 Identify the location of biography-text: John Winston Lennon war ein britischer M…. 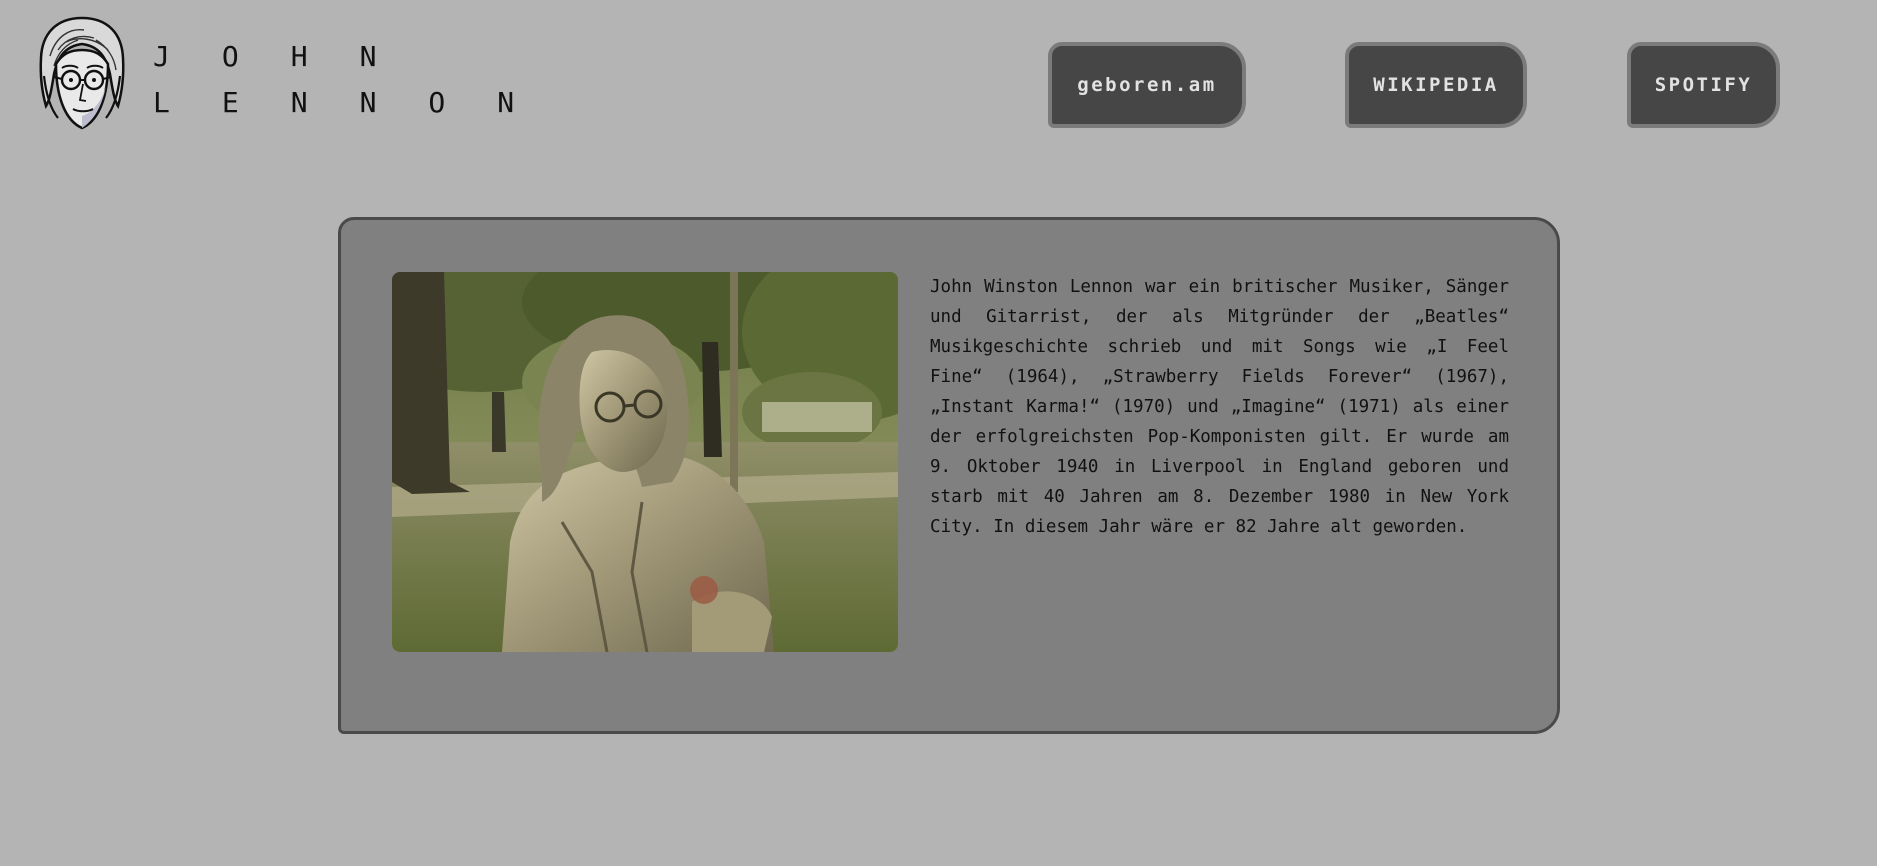
(1219, 407).